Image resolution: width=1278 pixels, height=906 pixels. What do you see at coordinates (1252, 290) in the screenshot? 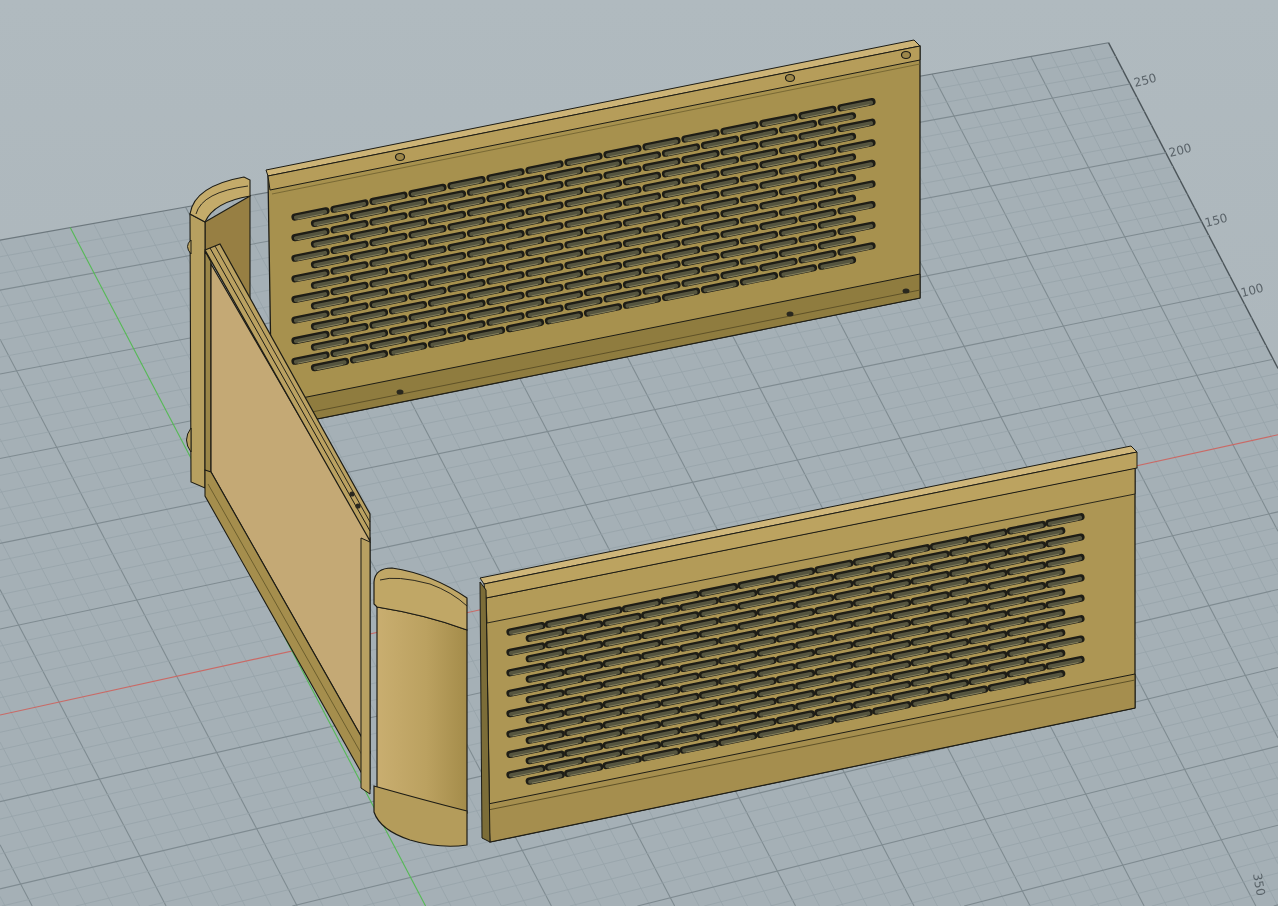
I see `grid-scale-label: 100` at bounding box center [1252, 290].